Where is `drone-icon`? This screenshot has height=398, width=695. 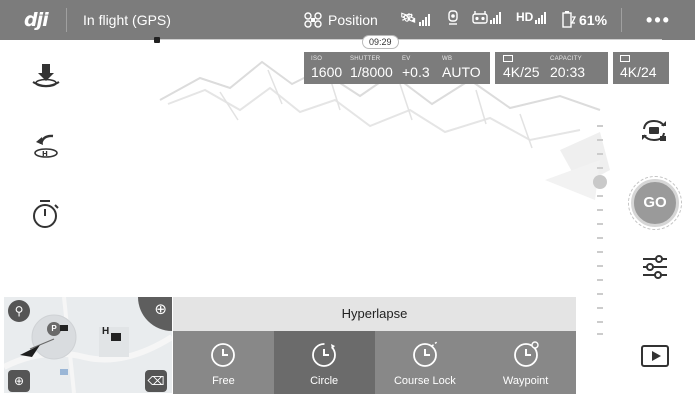 drone-icon is located at coordinates (313, 20).